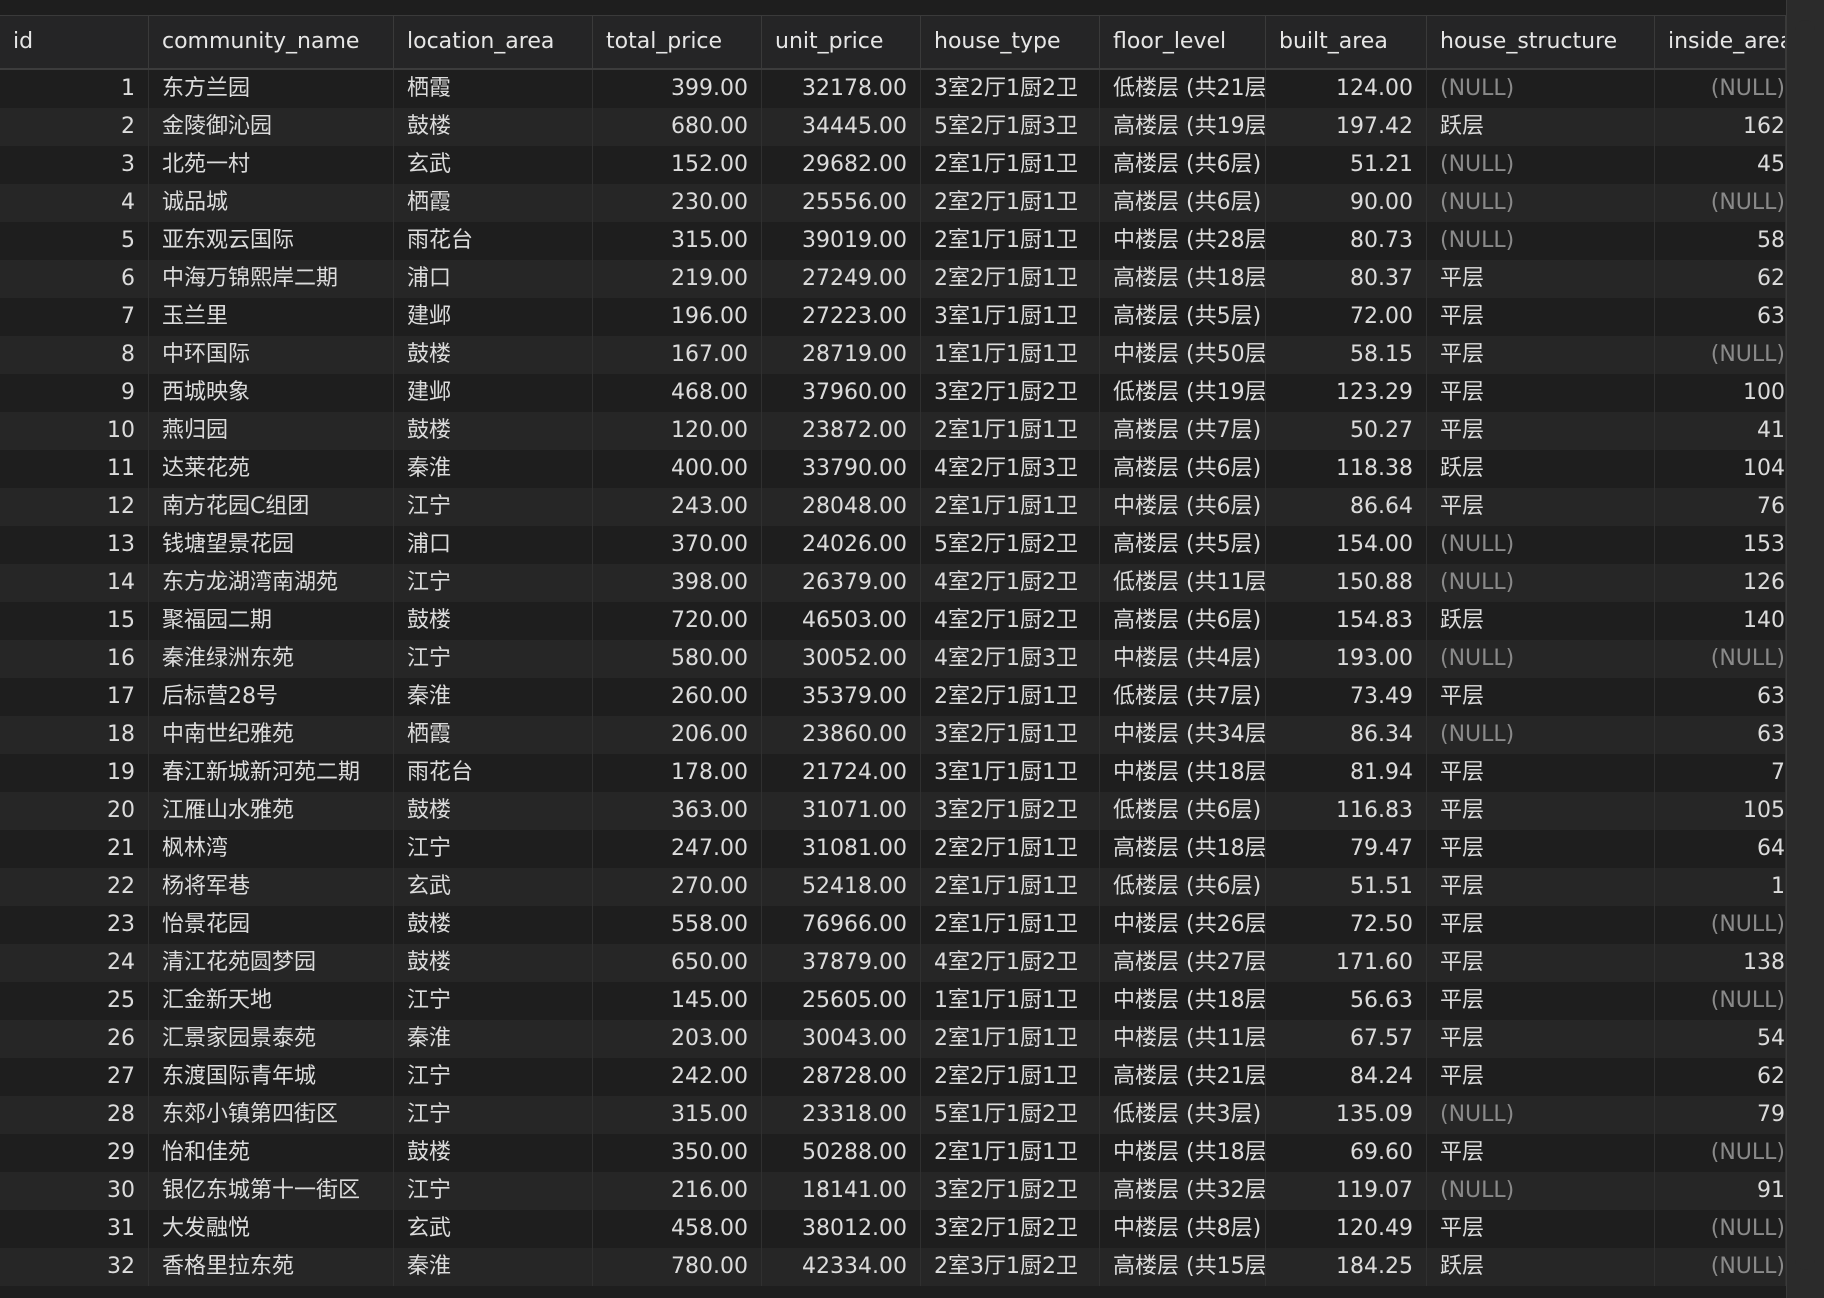 This screenshot has height=1298, width=1824. I want to click on cell-unit-price: 25605.00, so click(841, 1001).